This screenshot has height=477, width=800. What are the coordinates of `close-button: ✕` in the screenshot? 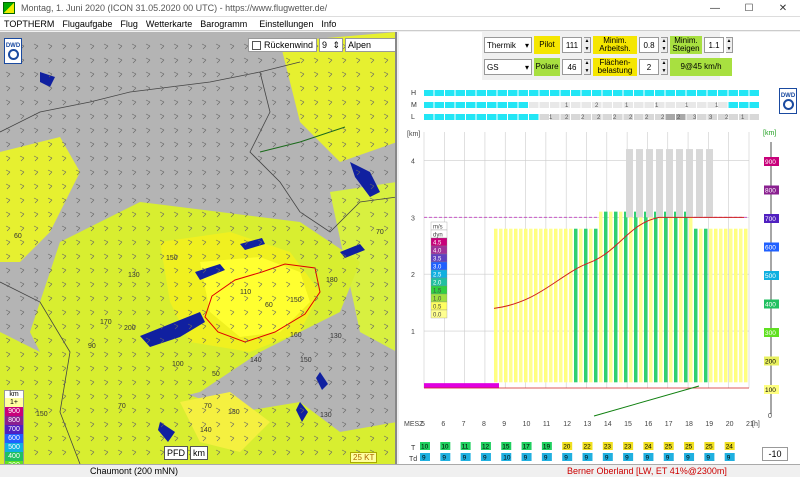 It's located at (783, 8).